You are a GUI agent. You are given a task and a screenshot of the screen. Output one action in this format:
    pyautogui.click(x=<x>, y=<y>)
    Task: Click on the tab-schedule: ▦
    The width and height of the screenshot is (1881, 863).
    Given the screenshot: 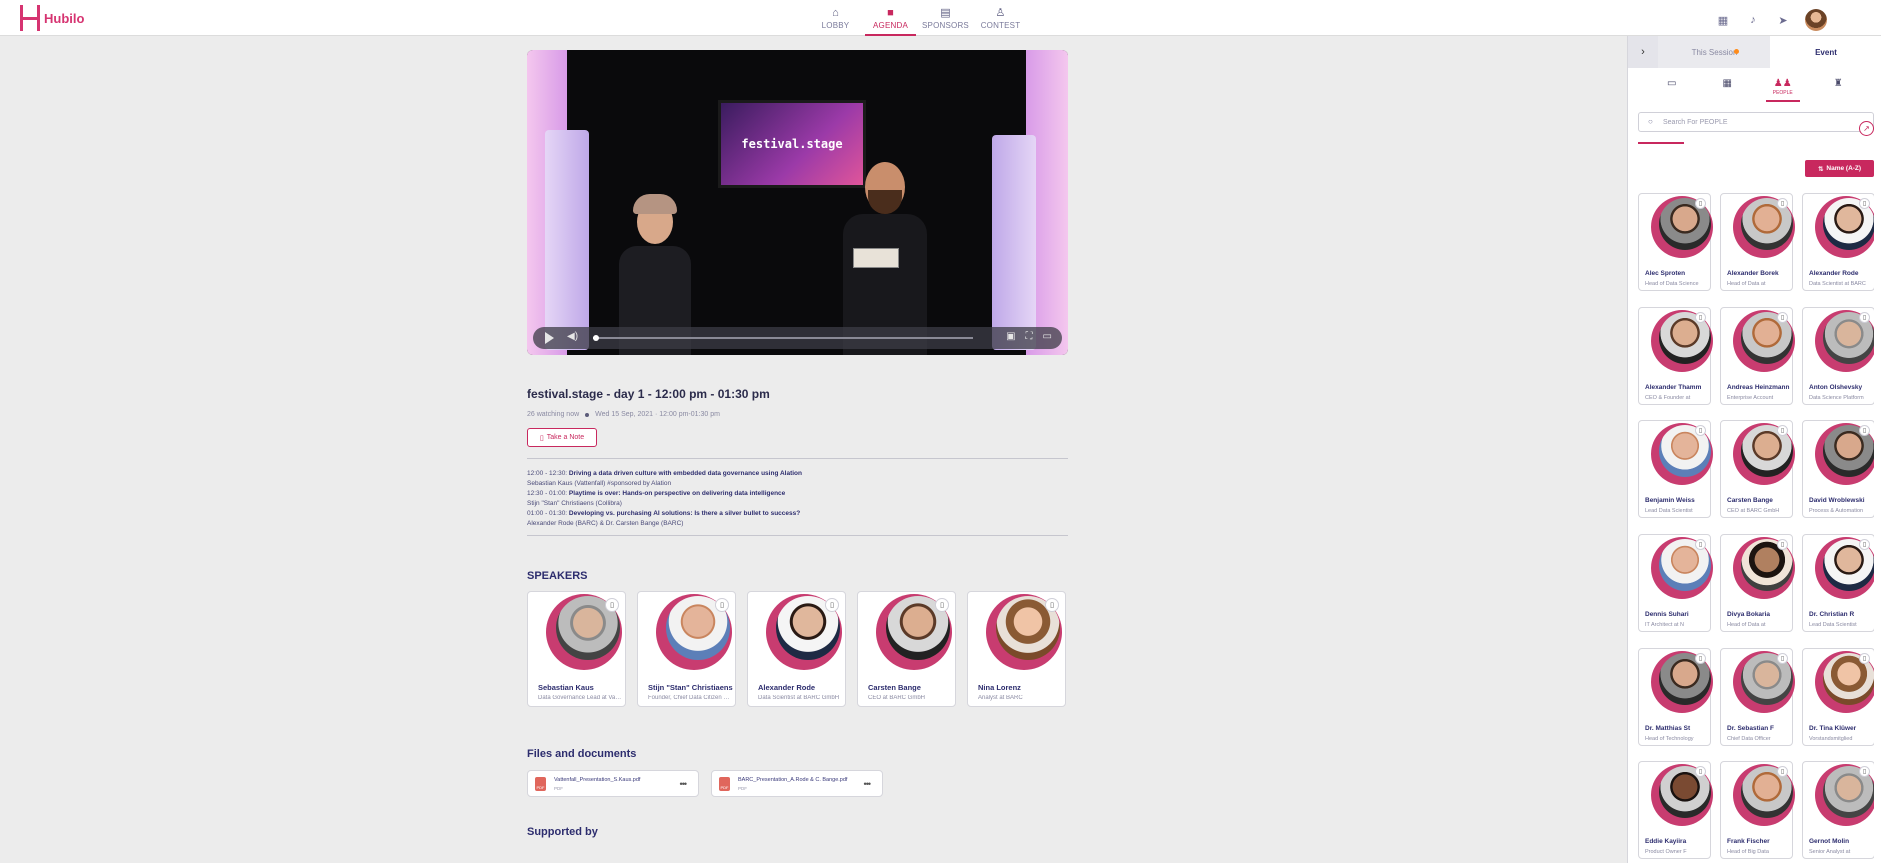 What is the action you would take?
    pyautogui.click(x=1727, y=89)
    